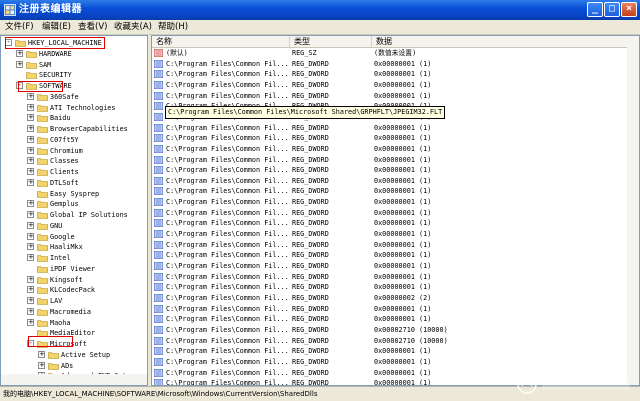 This screenshot has width=640, height=401. Describe the element at coordinates (87, 226) in the screenshot. I see `tree-node: + GNU` at that location.